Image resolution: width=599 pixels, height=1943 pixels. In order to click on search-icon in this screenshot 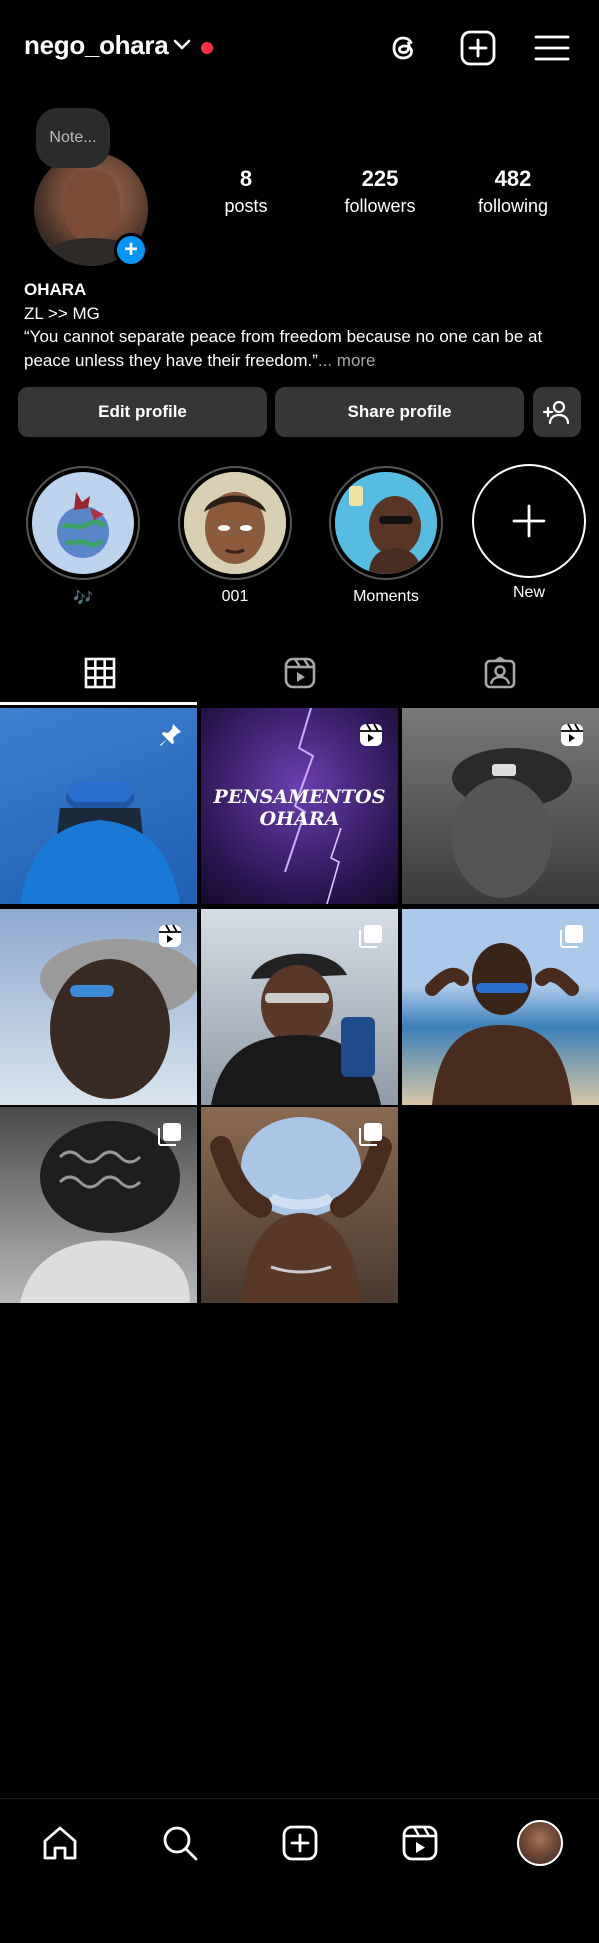, I will do `click(180, 1843)`.